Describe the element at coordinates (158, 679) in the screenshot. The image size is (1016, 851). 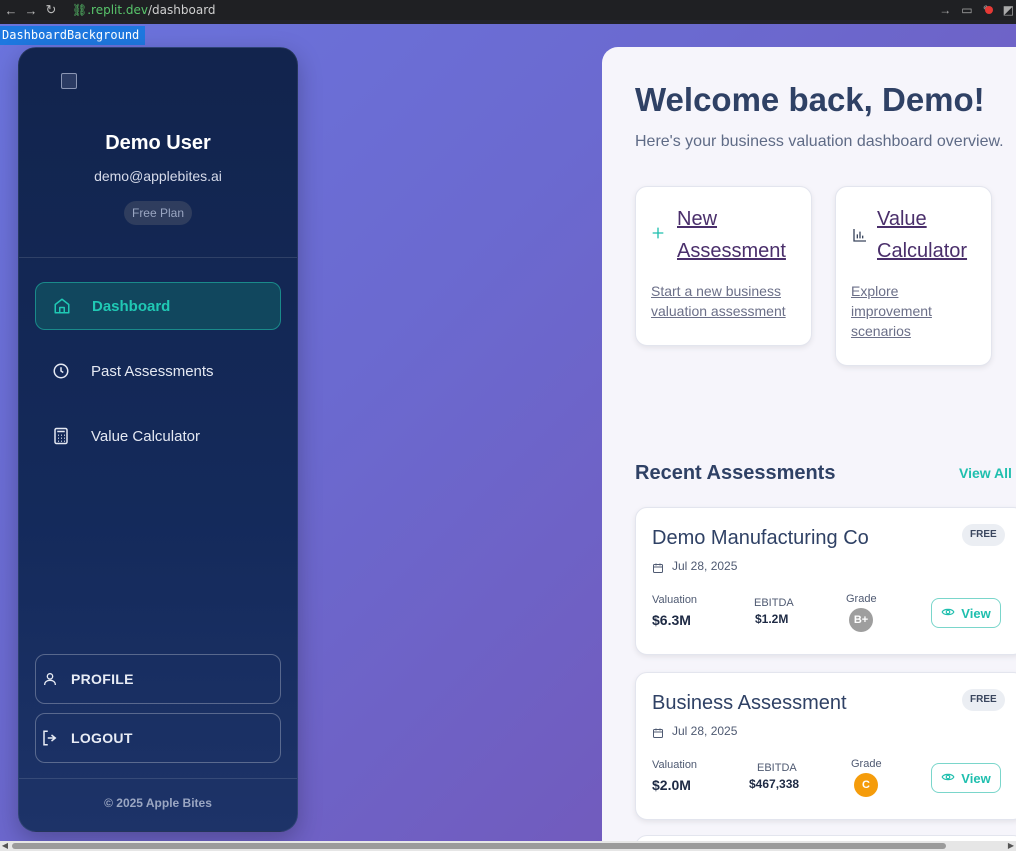
I see `profile-button: PROFILE` at that location.